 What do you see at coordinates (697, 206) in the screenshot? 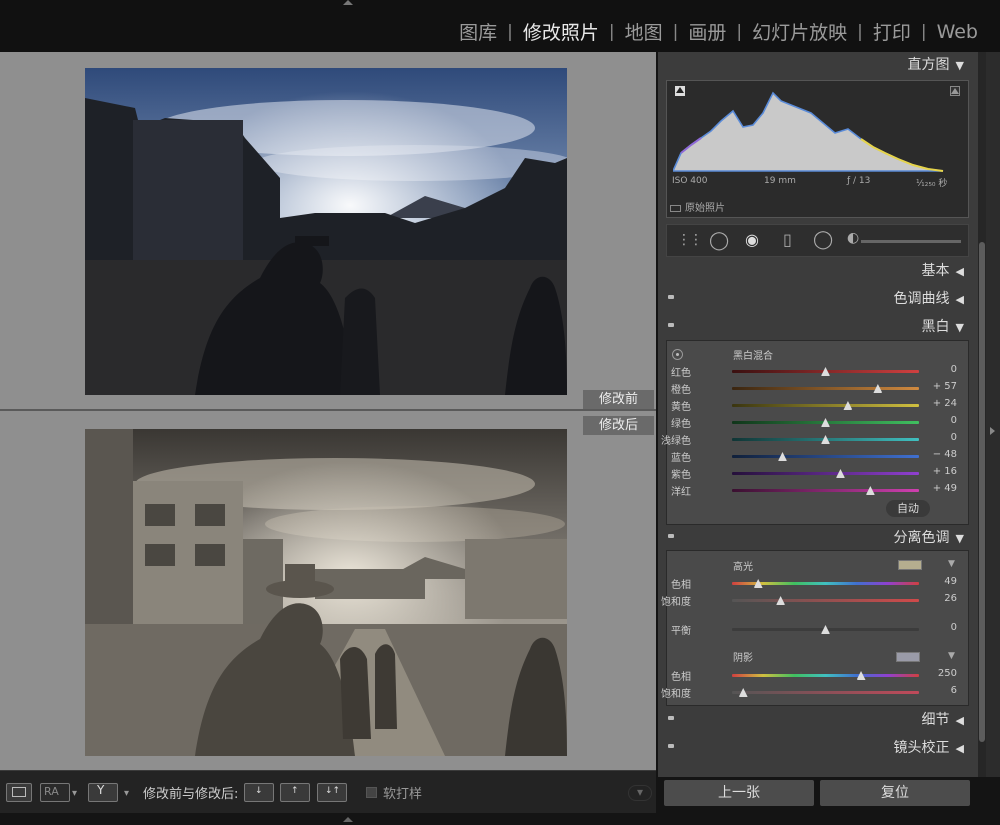
I see `original-photo-toggle: 原始照片` at bounding box center [697, 206].